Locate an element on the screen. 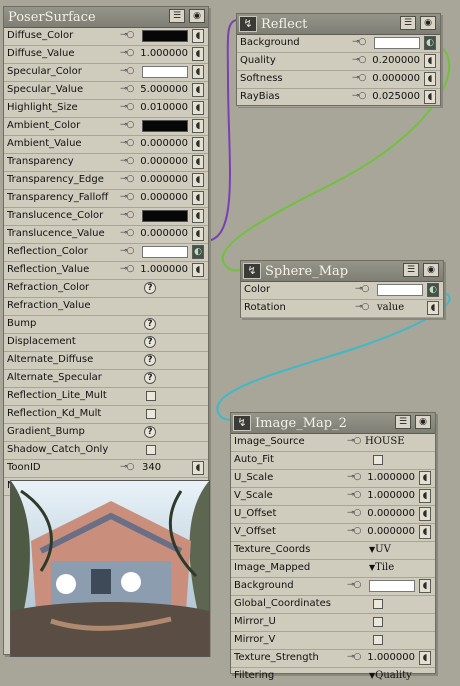  image-mapped-row: Image_Mapped ▼Tile is located at coordinates (333, 569).